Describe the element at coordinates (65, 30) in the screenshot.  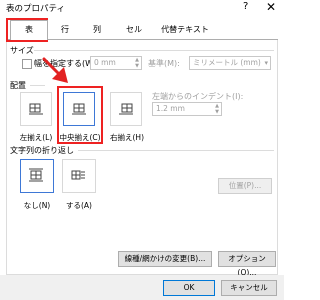
I see `tab-row: 行` at that location.